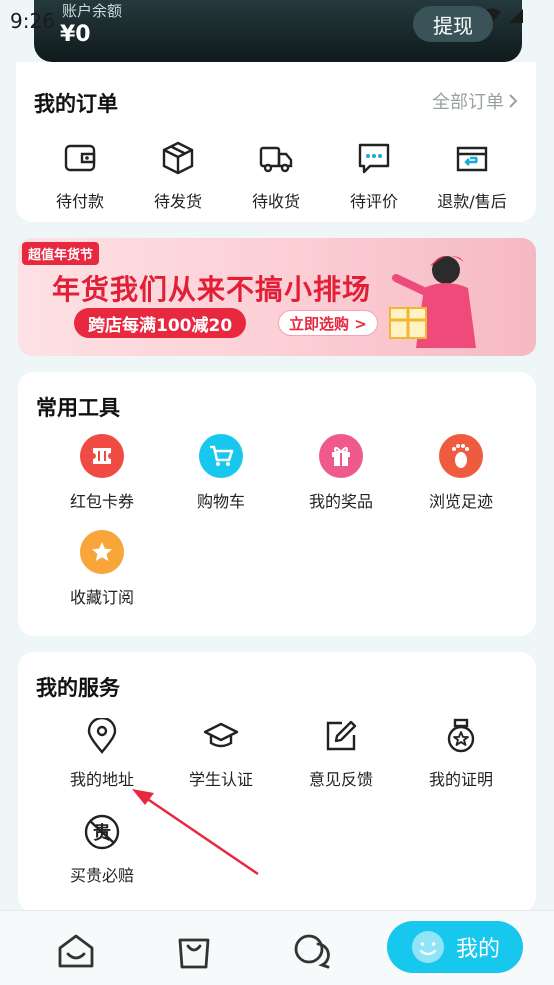 The height and width of the screenshot is (985, 554). What do you see at coordinates (101, 779) in the screenshot?
I see `service-label: 我的地址` at bounding box center [101, 779].